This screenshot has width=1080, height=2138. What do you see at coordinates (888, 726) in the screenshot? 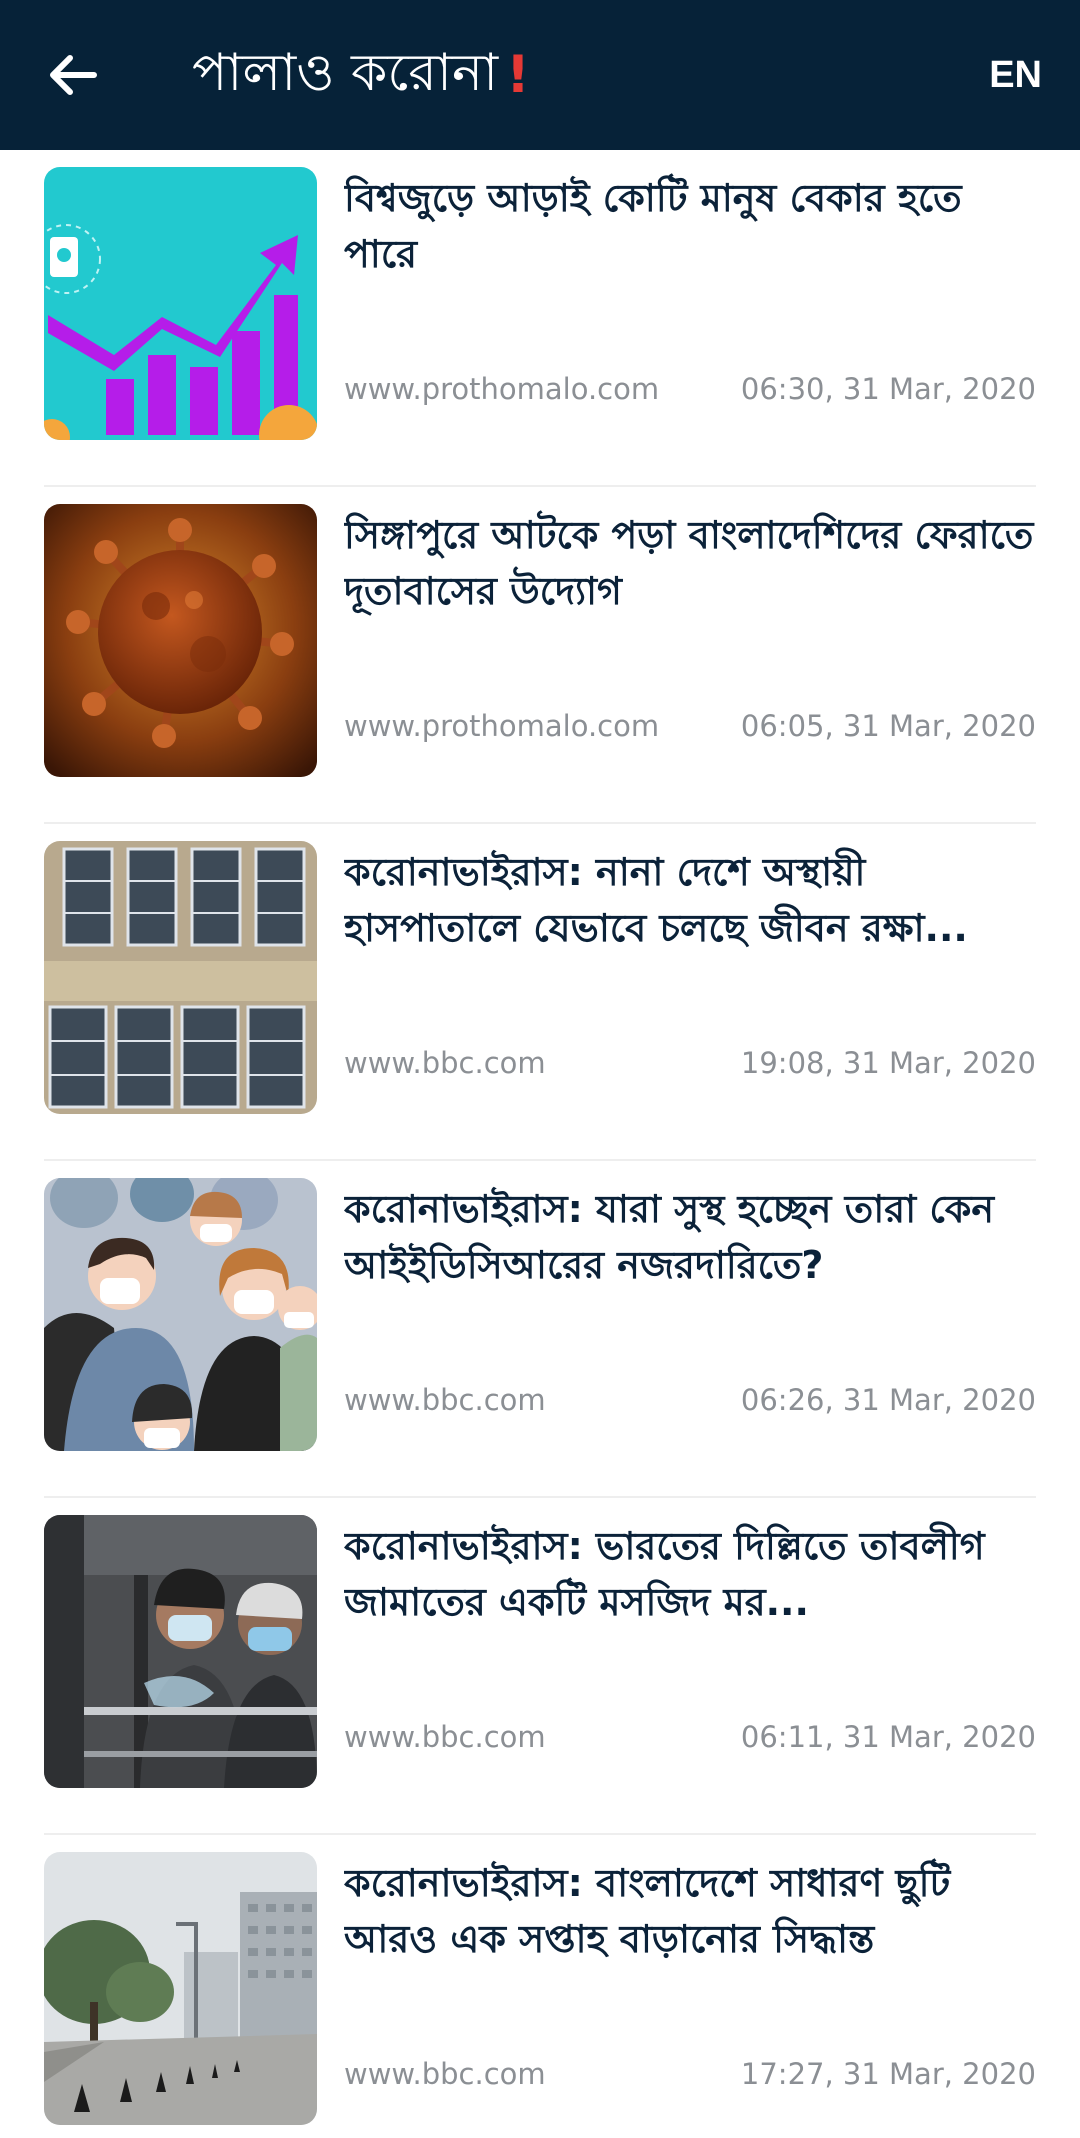
I see `news-time: 06:05, 31 Mar, 2020` at bounding box center [888, 726].